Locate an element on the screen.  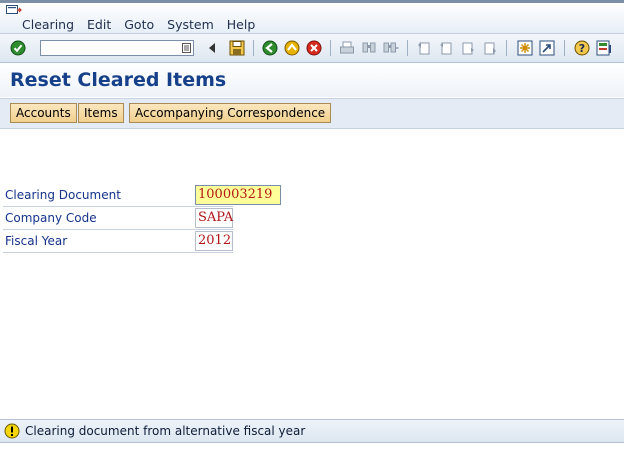
shortcut-icon is located at coordinates (547, 48).